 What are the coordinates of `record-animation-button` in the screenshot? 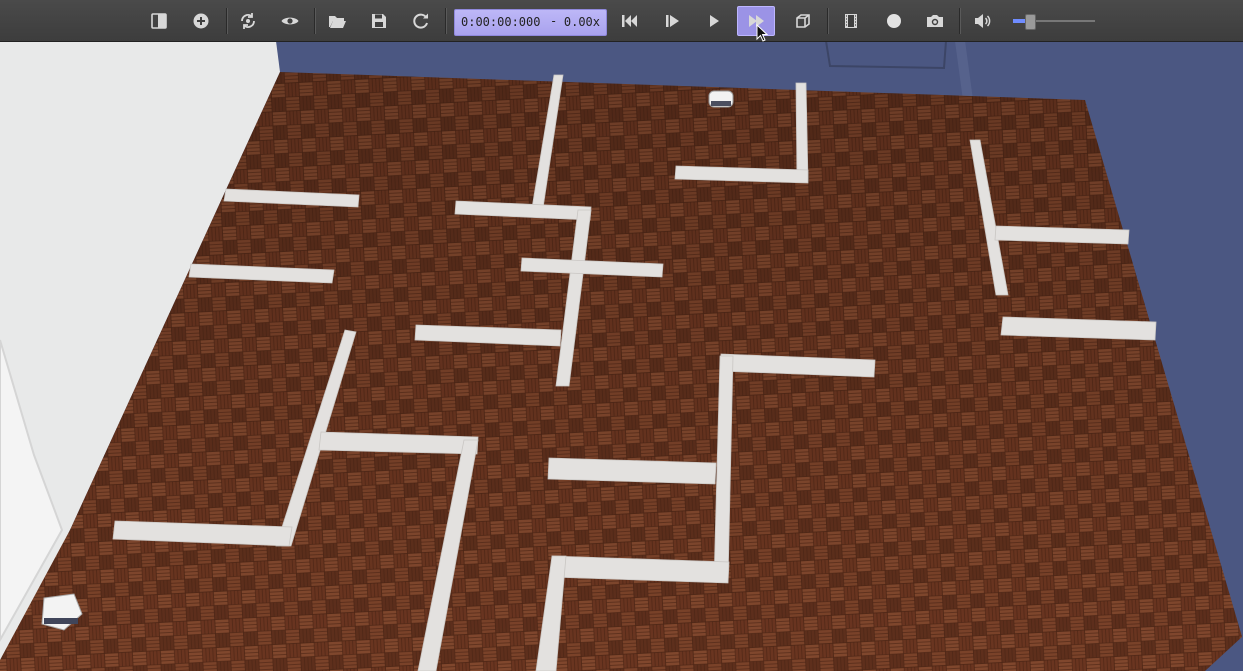 It's located at (894, 21).